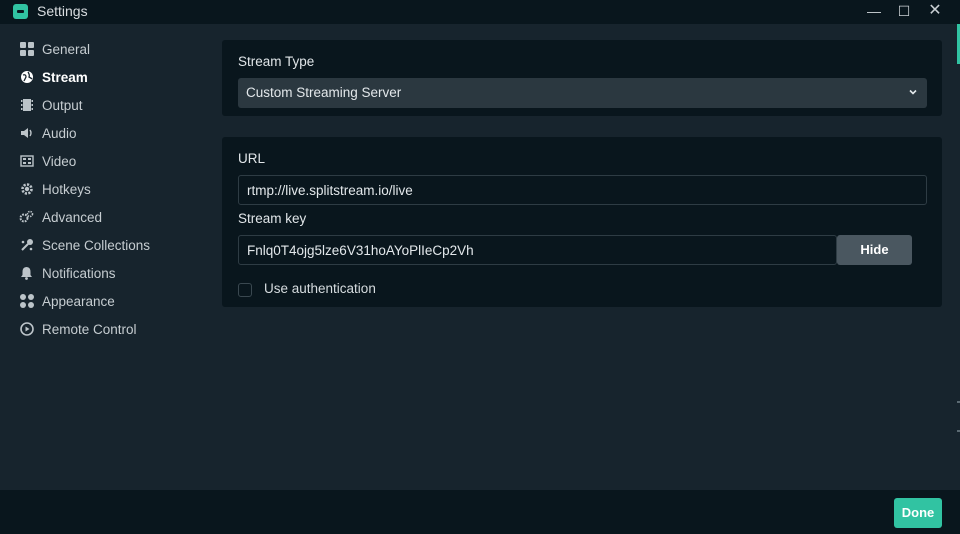 The height and width of the screenshot is (534, 960). What do you see at coordinates (276, 61) in the screenshot?
I see `stream-type-label: Stream Type` at bounding box center [276, 61].